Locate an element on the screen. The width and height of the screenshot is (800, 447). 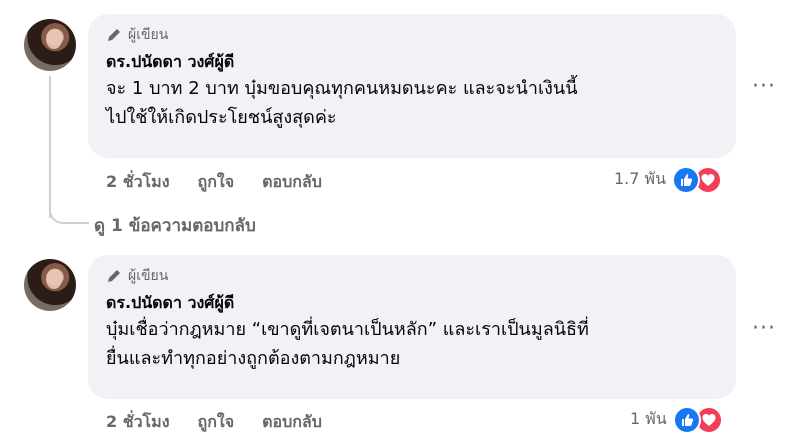
view-replies-link: ดู 1 ข้อความตอบกลับ is located at coordinates (175, 225).